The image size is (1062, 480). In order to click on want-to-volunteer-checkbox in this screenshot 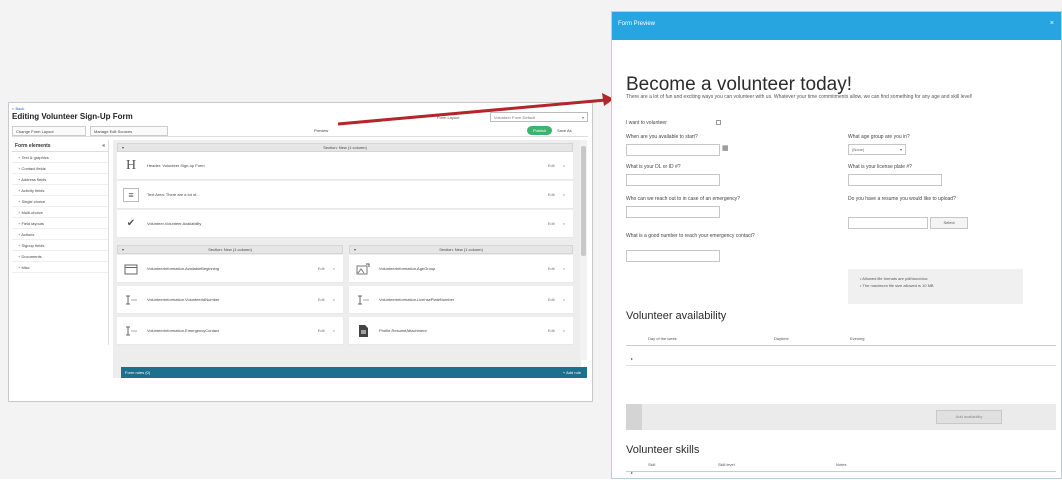, I will do `click(718, 122)`.